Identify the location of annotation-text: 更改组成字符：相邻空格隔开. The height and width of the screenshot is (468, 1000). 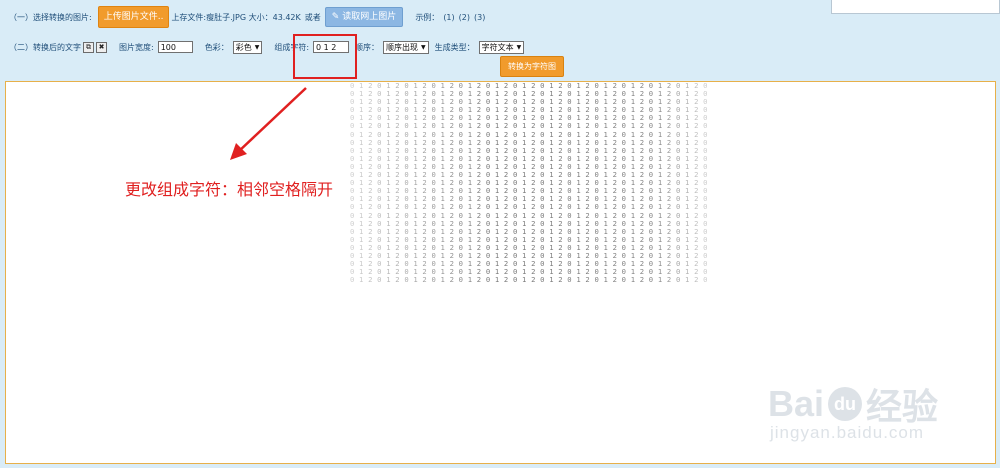
(229, 189).